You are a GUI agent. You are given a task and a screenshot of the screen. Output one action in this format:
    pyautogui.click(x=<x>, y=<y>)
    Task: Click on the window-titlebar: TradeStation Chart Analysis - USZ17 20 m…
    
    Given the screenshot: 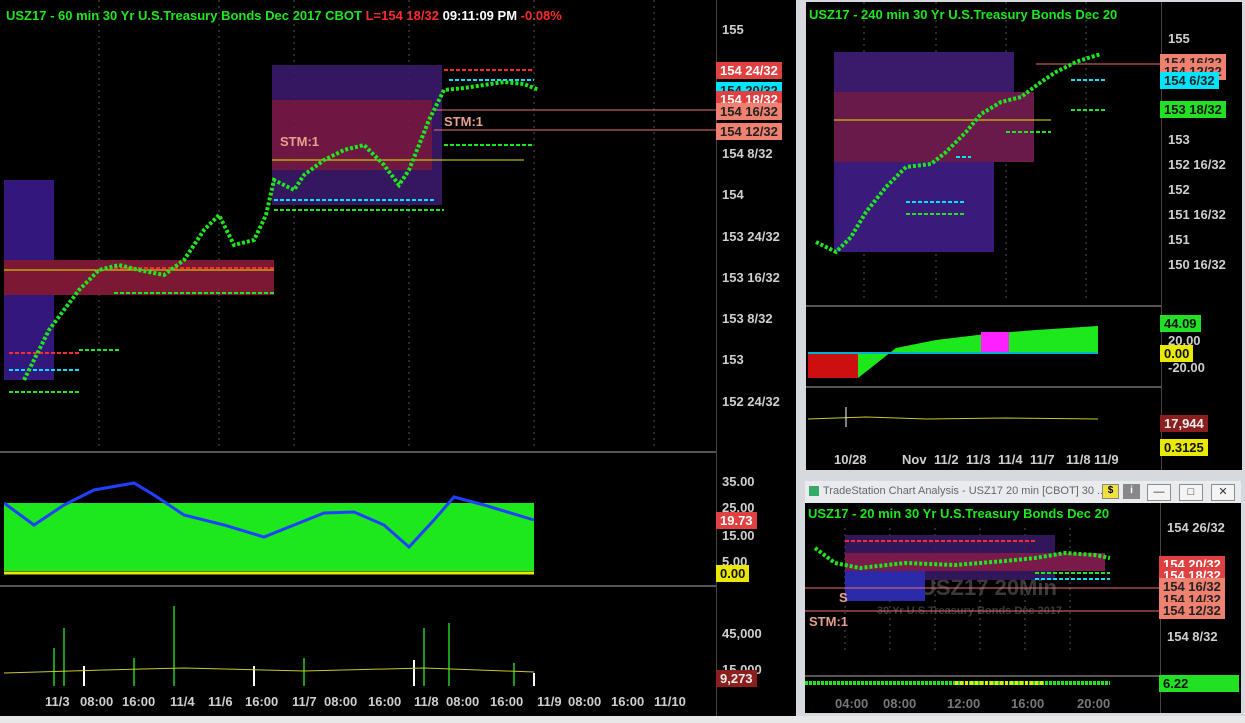 What is the action you would take?
    pyautogui.click(x=1023, y=492)
    